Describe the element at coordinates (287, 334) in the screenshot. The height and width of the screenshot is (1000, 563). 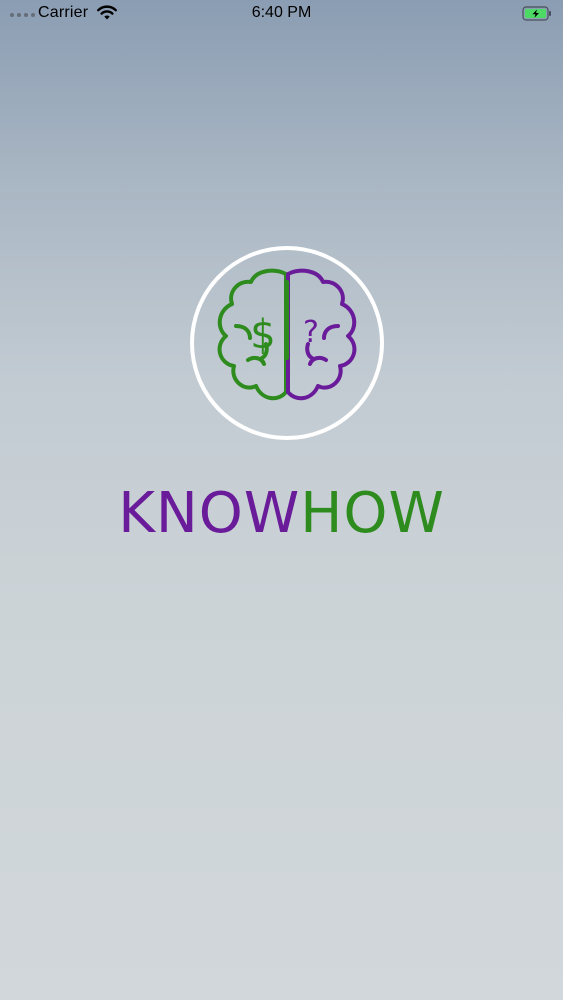
I see `brain-icon: $ ?` at that location.